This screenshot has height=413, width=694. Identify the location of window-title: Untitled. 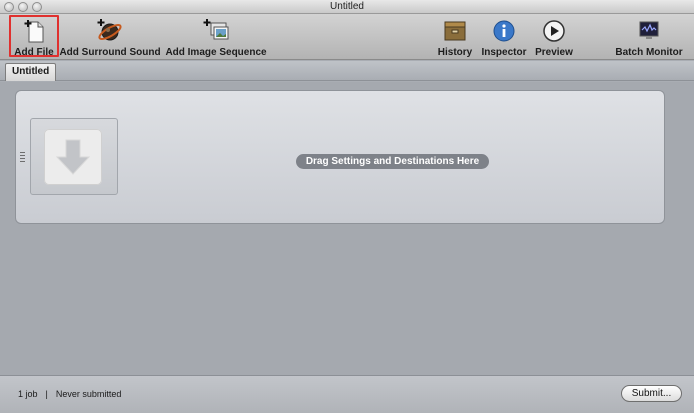
(347, 6).